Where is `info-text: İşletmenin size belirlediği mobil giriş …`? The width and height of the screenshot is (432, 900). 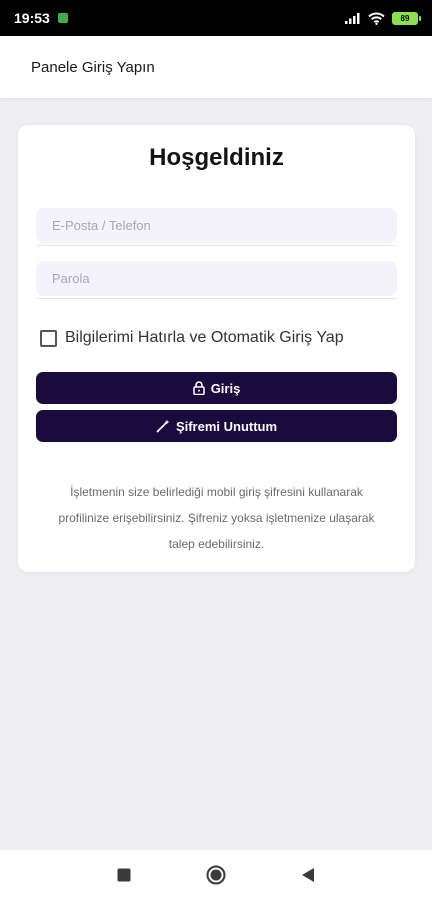
info-text: İşletmenin size belirlediği mobil giriş … is located at coordinates (216, 518).